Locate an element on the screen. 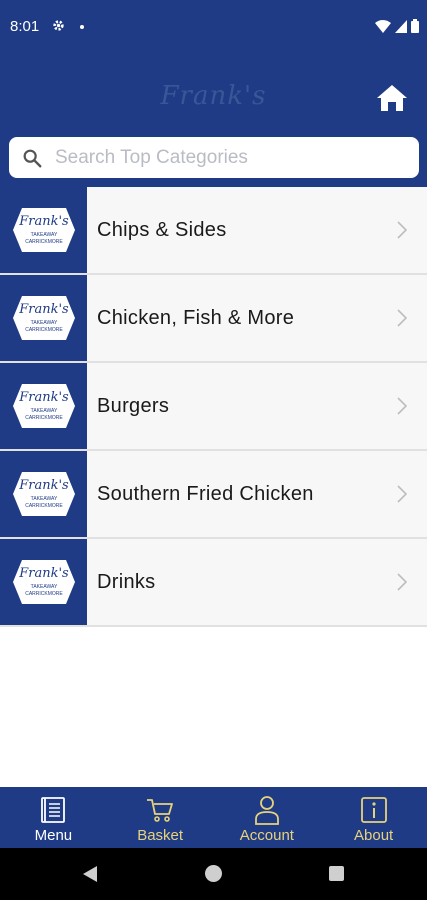  bottom-nav: Menu Basket Account About is located at coordinates (213, 817).